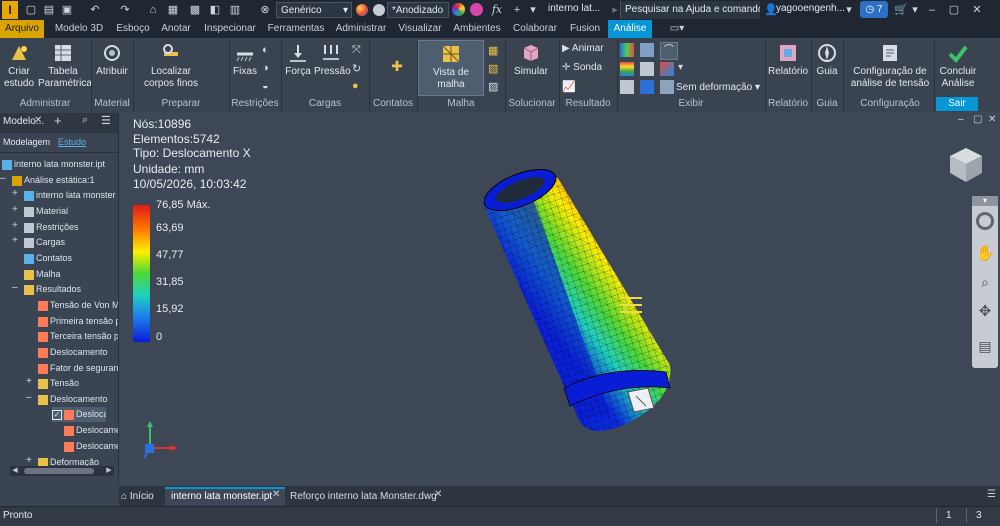 This screenshot has width=1000, height=526. I want to click on color-wheel-icon, so click(458, 9).